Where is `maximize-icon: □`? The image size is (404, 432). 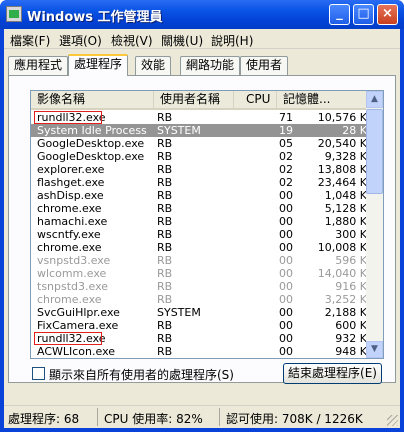
maximize-icon: □ is located at coordinates (363, 13).